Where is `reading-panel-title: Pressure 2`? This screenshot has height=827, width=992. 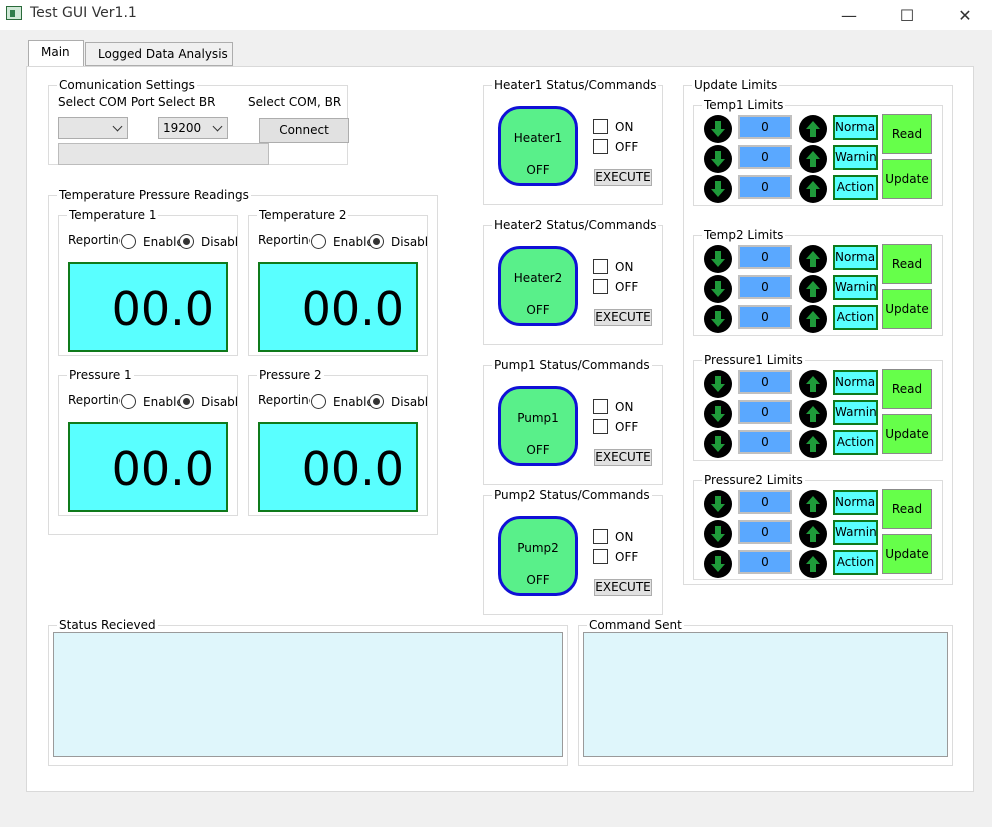 reading-panel-title: Pressure 2 is located at coordinates (290, 375).